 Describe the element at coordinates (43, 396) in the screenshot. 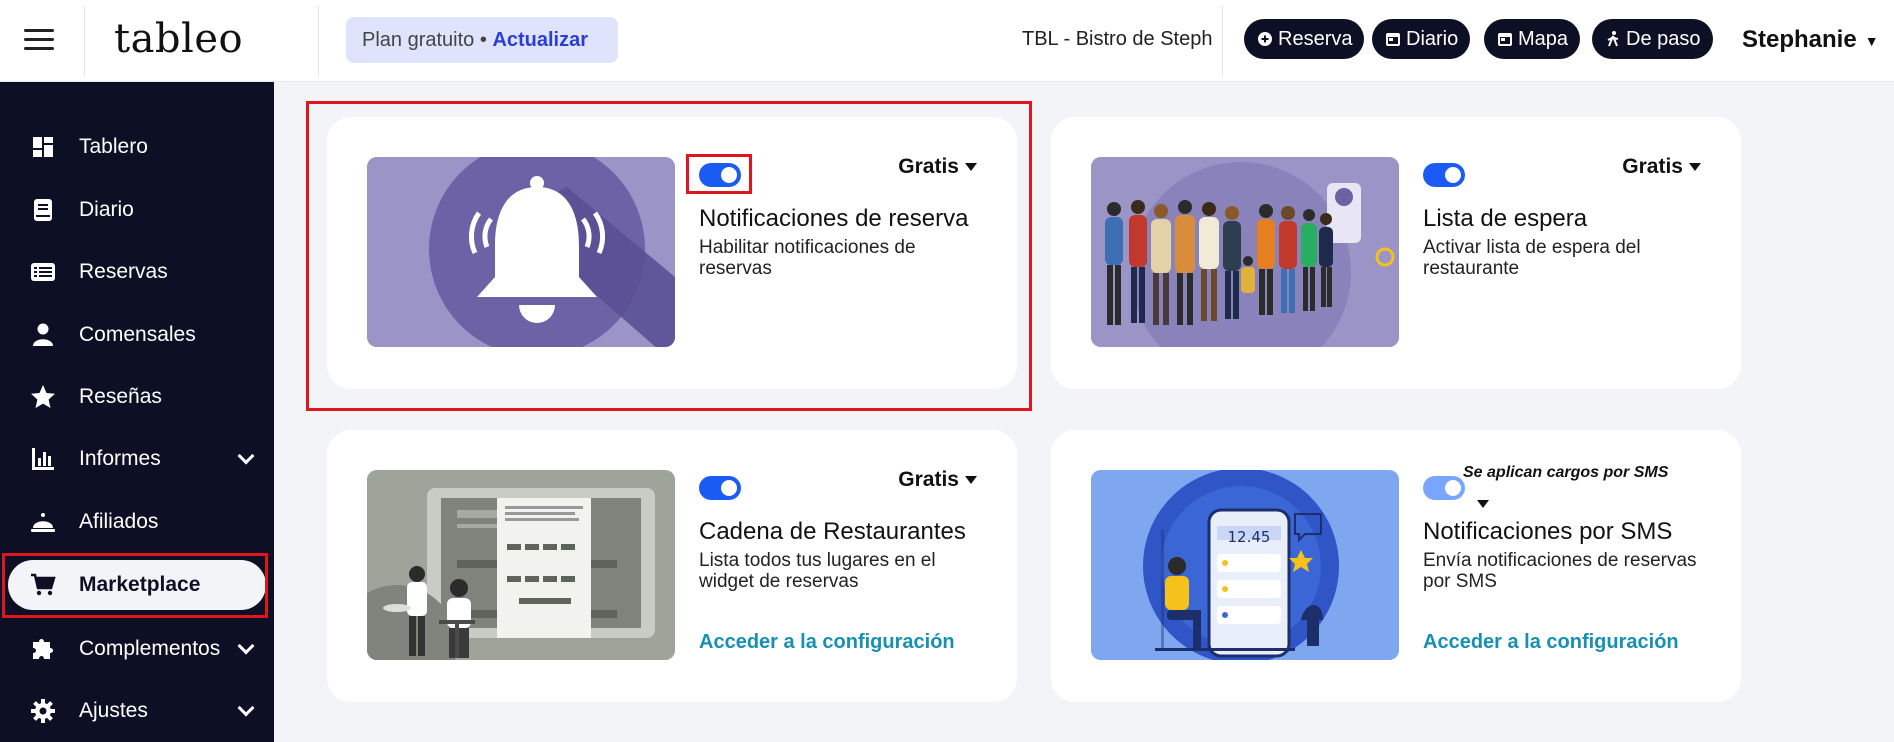

I see `star-icon` at that location.